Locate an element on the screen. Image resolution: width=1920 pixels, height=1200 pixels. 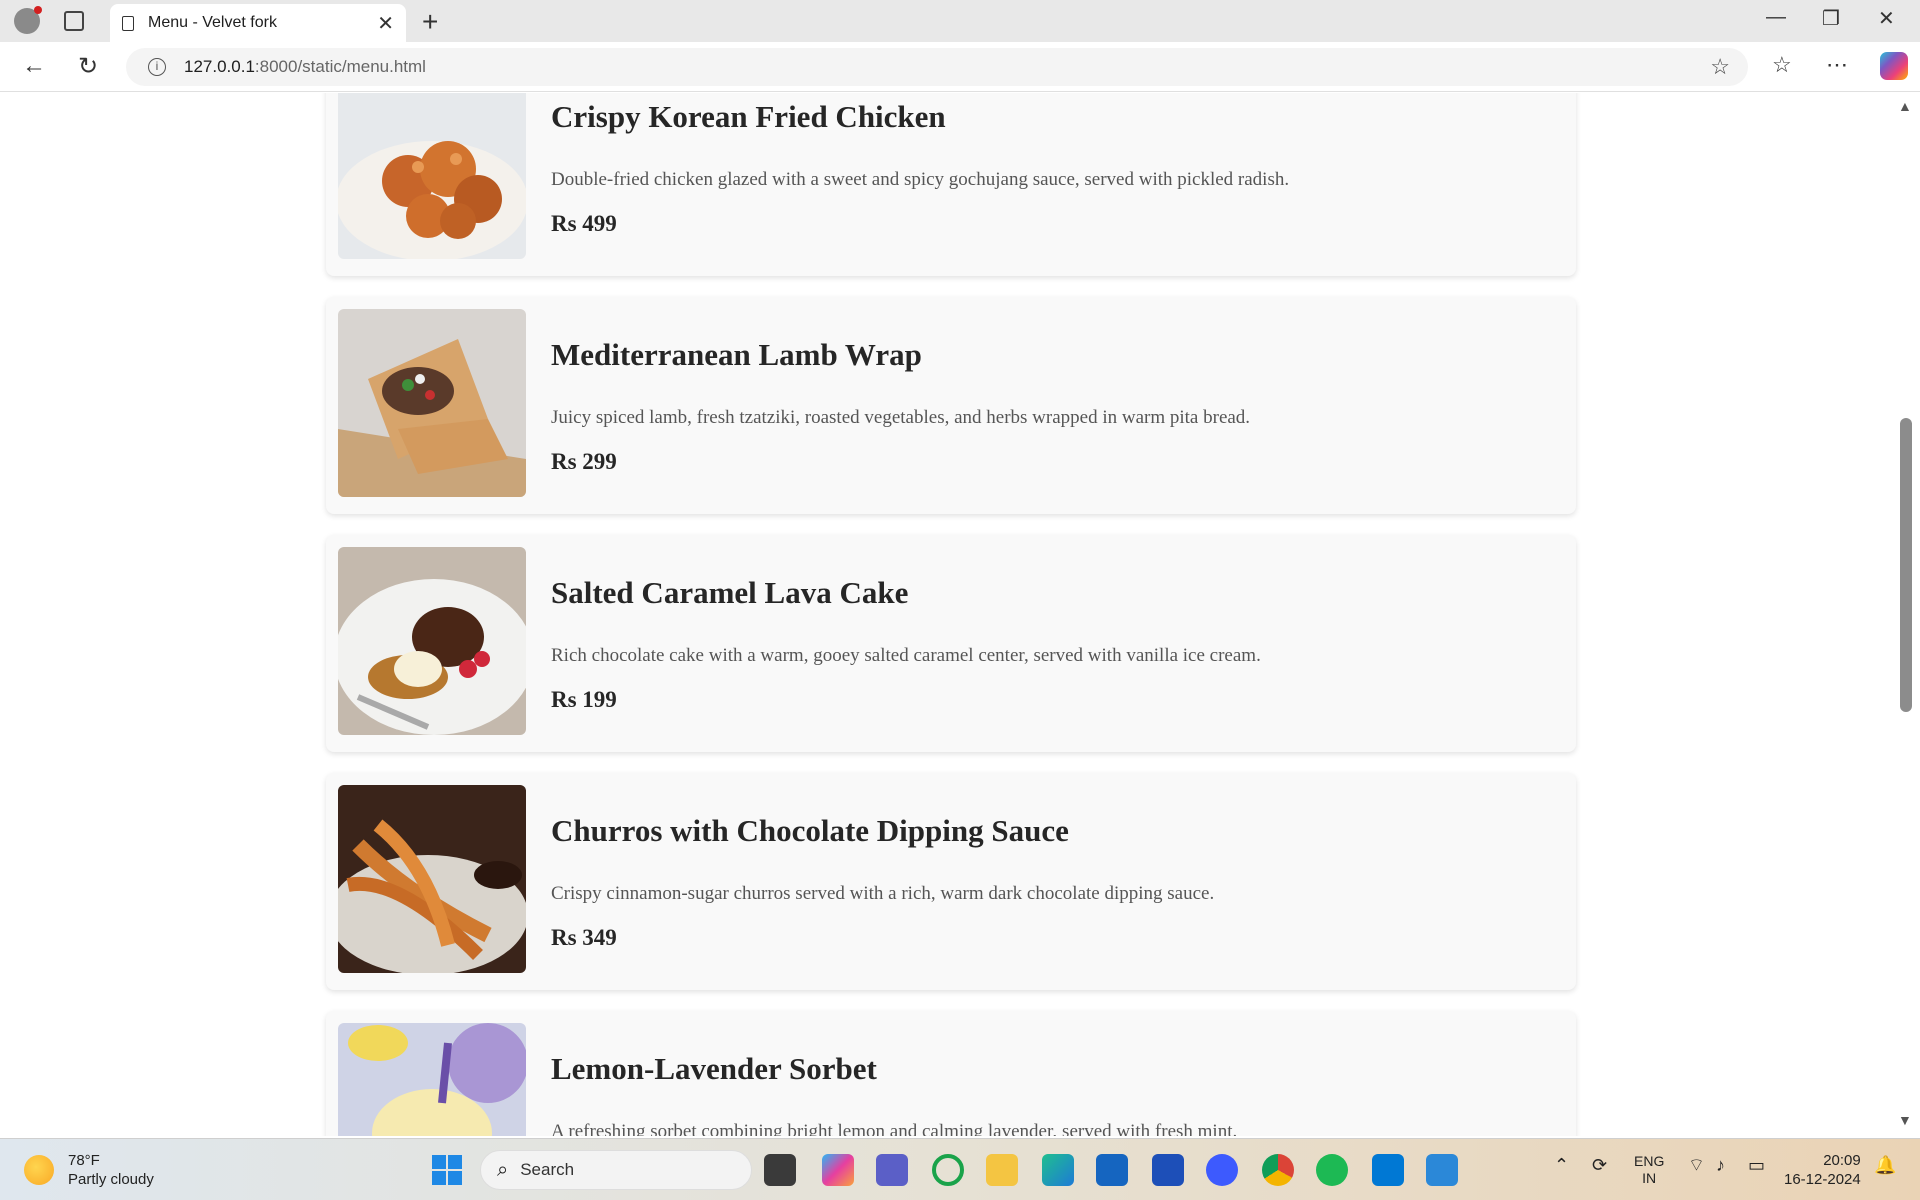
sorbet-image is located at coordinates (432, 1079).